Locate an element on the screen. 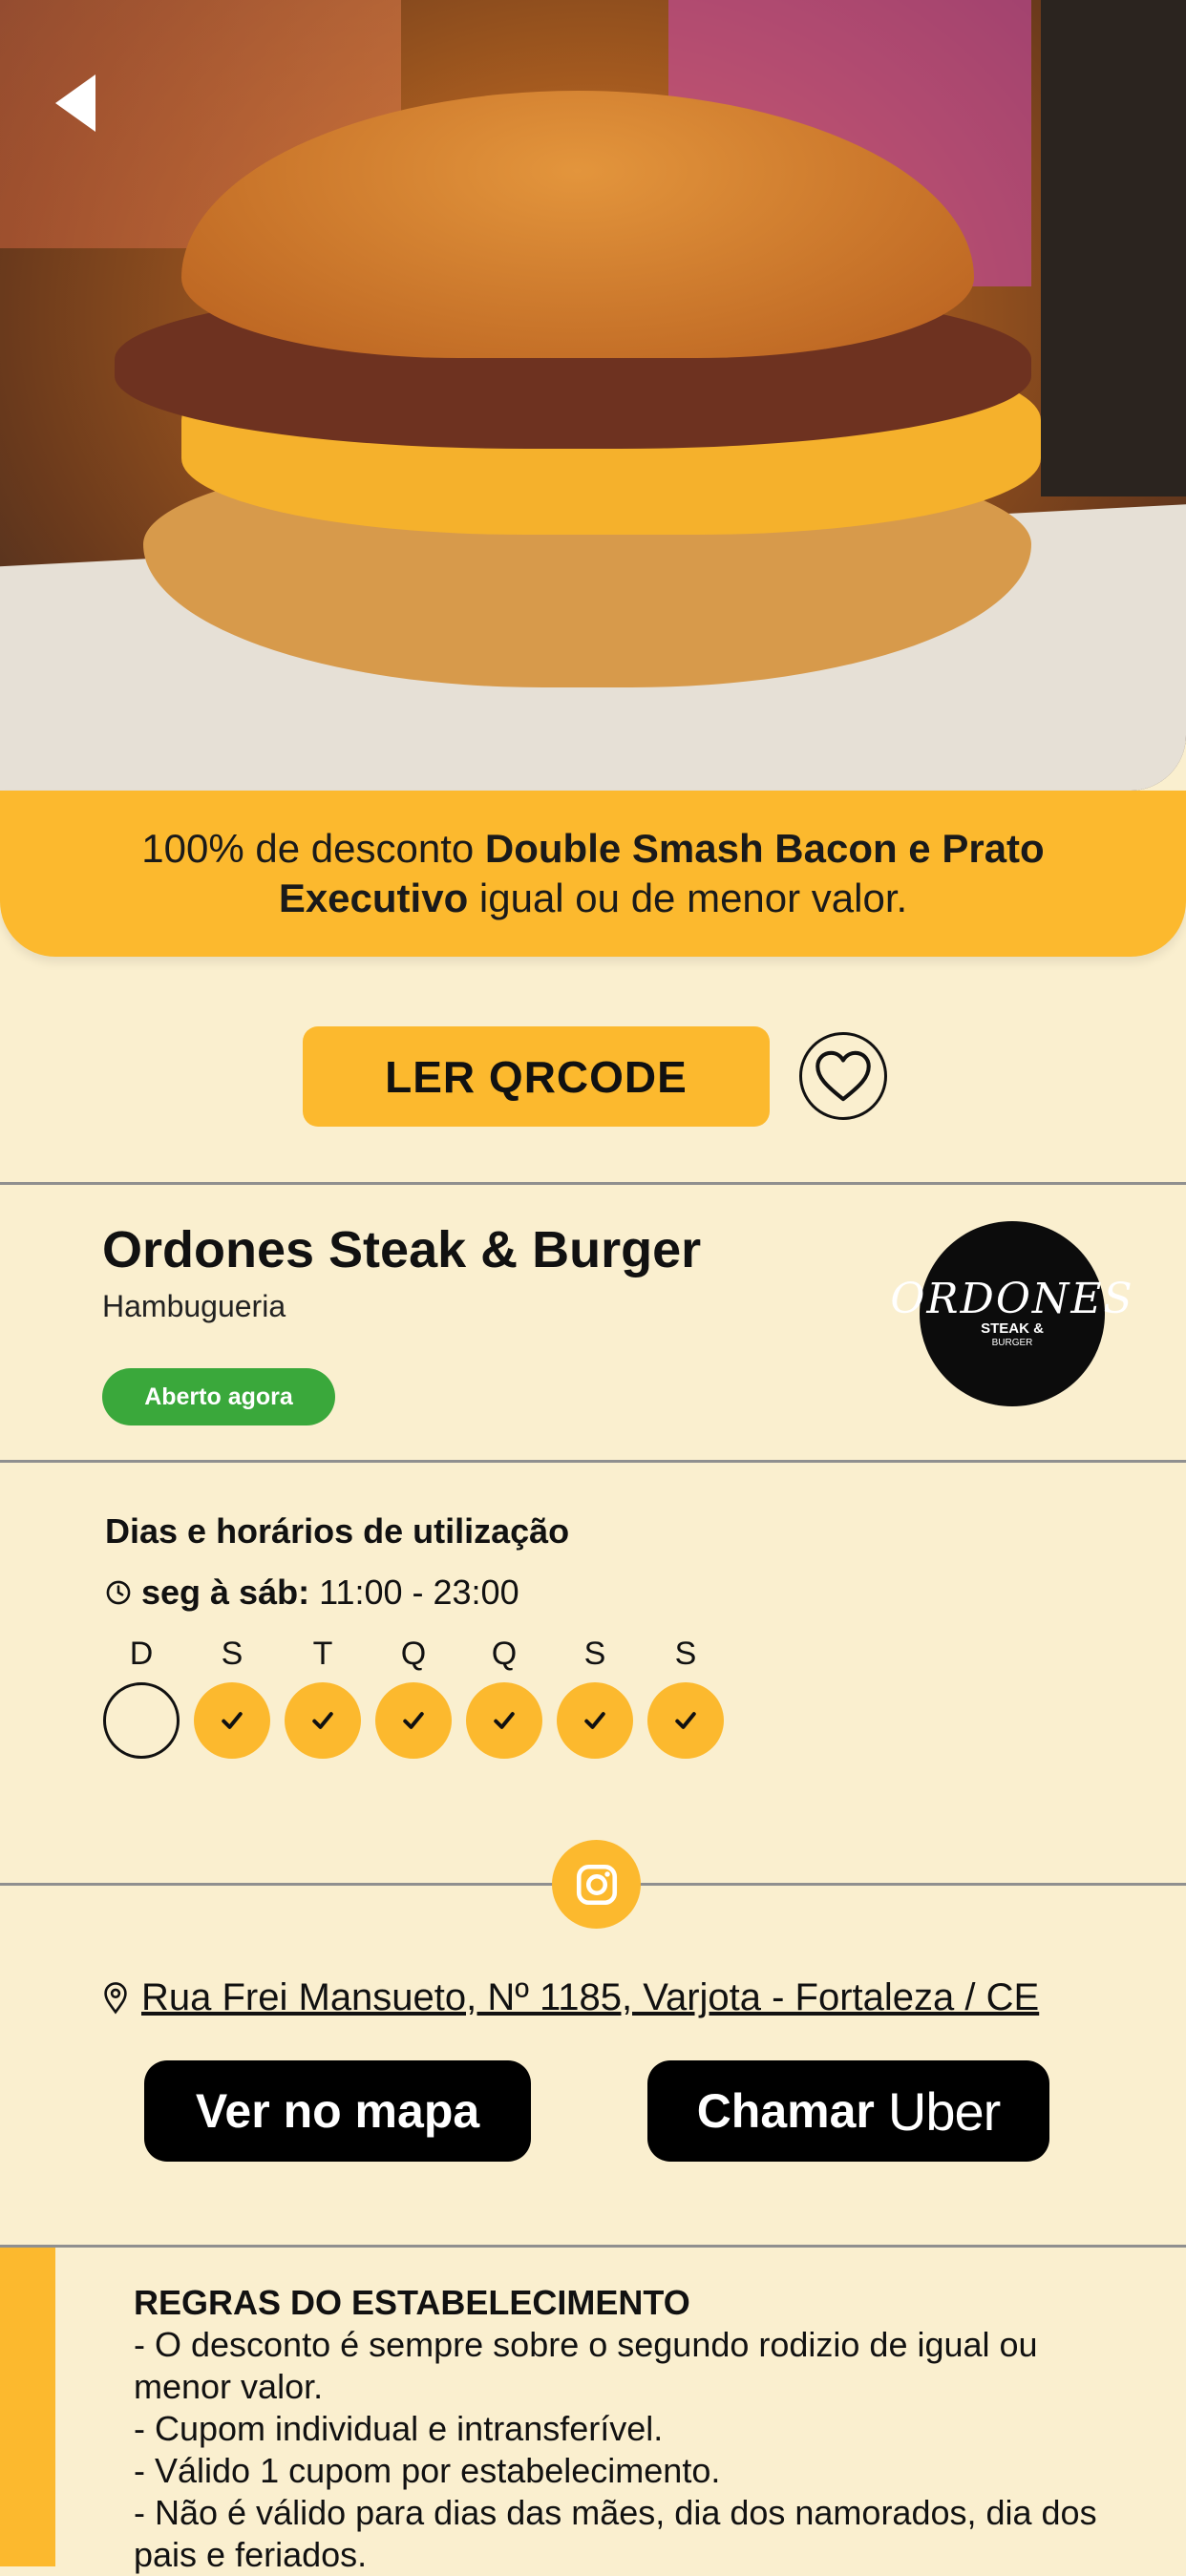 The image size is (1186, 2576). weekday-6: S is located at coordinates (686, 1696).